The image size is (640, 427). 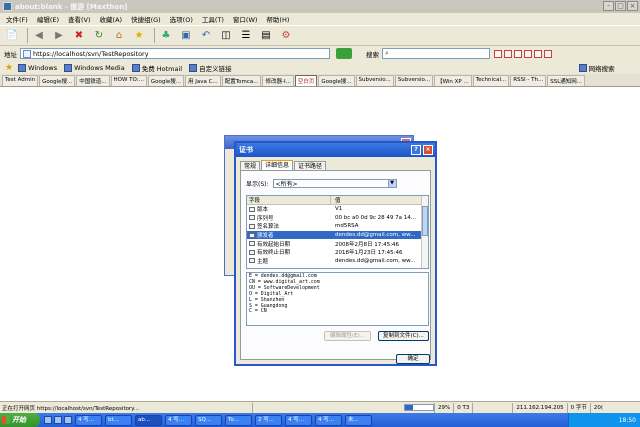 What do you see at coordinates (335, 150) in the screenshot?
I see `certificate-dialog-titlebar: 证书 ? ×` at bounding box center [335, 150].